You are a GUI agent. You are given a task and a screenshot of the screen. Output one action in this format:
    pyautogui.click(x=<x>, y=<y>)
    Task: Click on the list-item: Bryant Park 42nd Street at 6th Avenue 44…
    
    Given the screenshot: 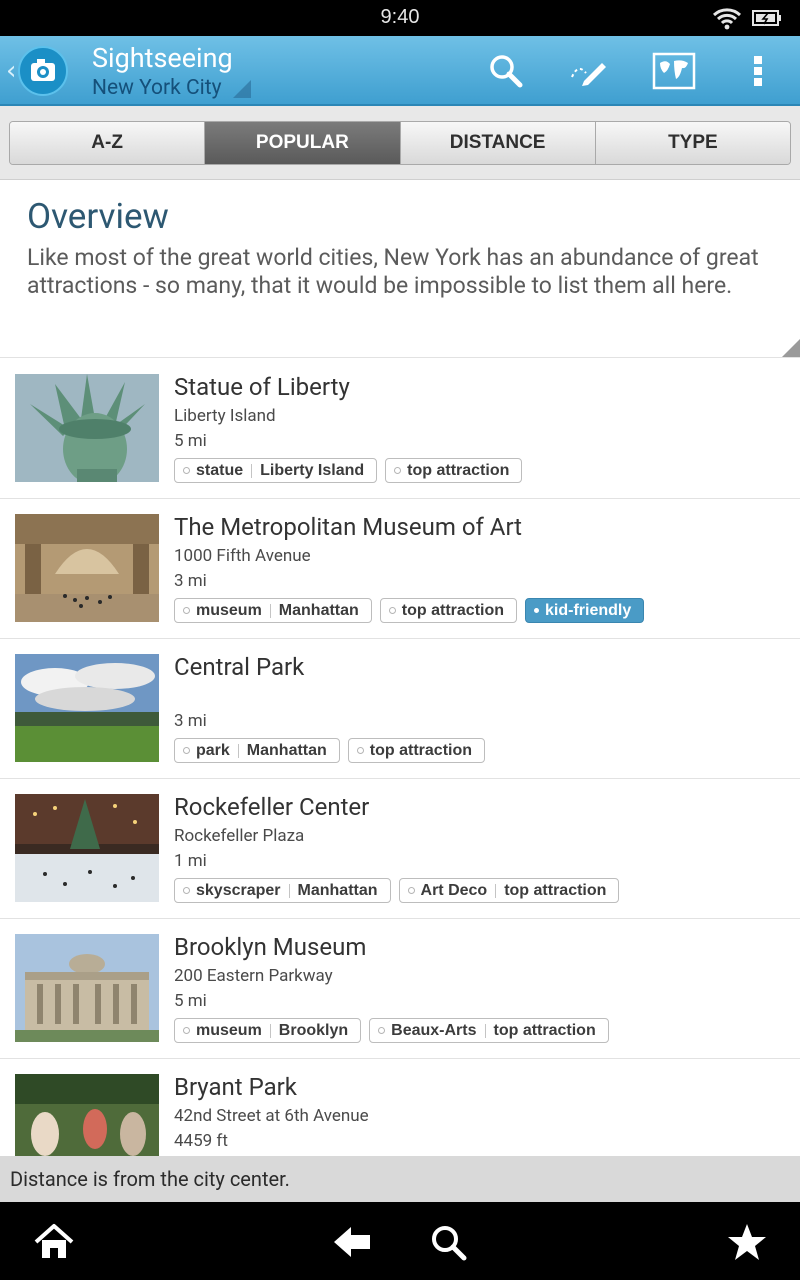 What is the action you would take?
    pyautogui.click(x=400, y=1107)
    